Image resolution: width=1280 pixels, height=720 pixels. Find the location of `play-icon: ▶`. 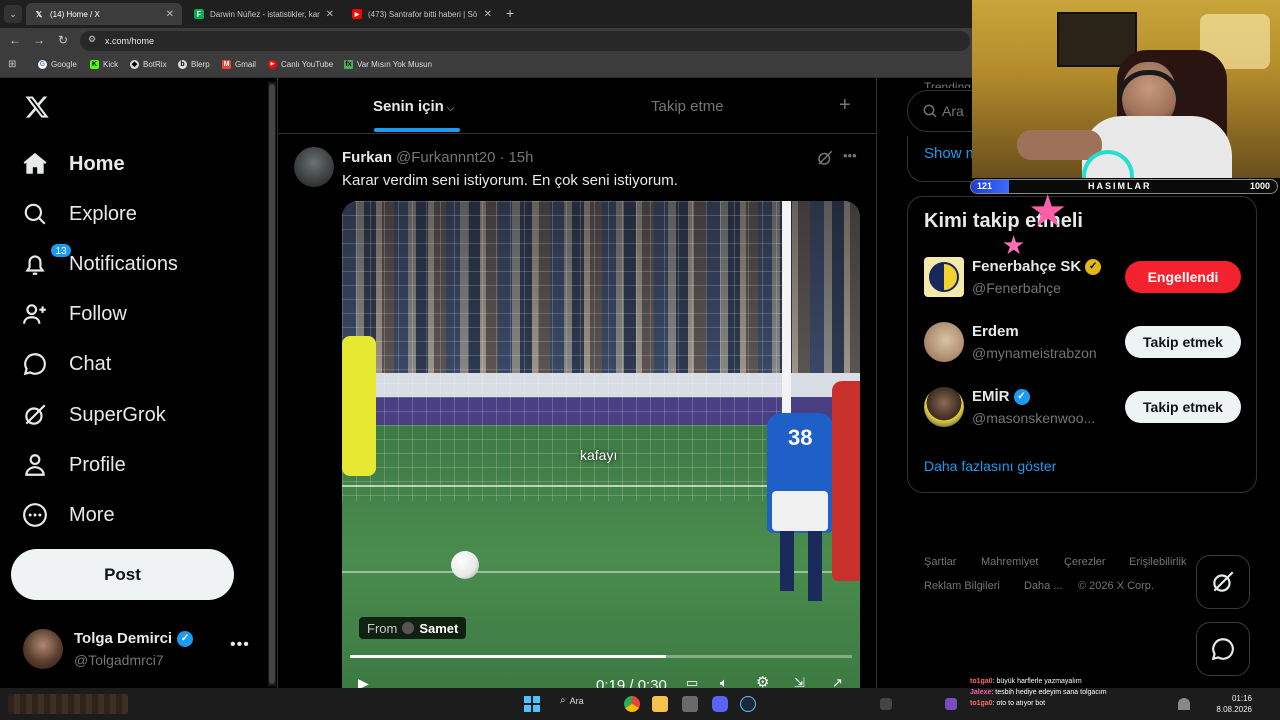

play-icon: ▶ is located at coordinates (363, 681).